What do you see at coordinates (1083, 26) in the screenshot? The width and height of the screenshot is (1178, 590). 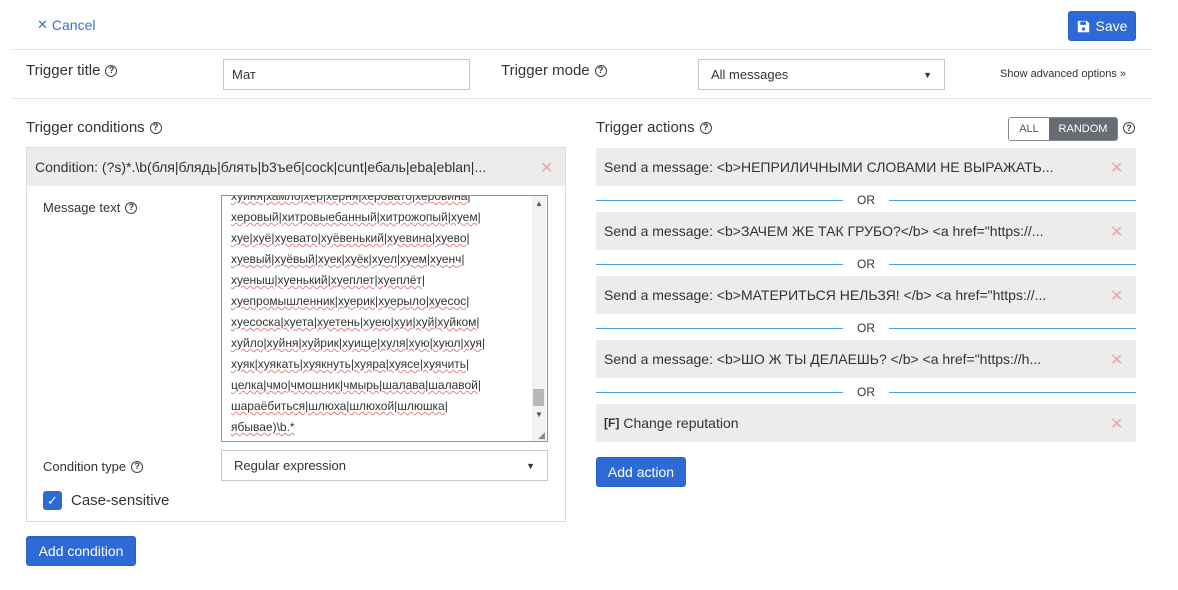 I see `floppy-disk-icon` at bounding box center [1083, 26].